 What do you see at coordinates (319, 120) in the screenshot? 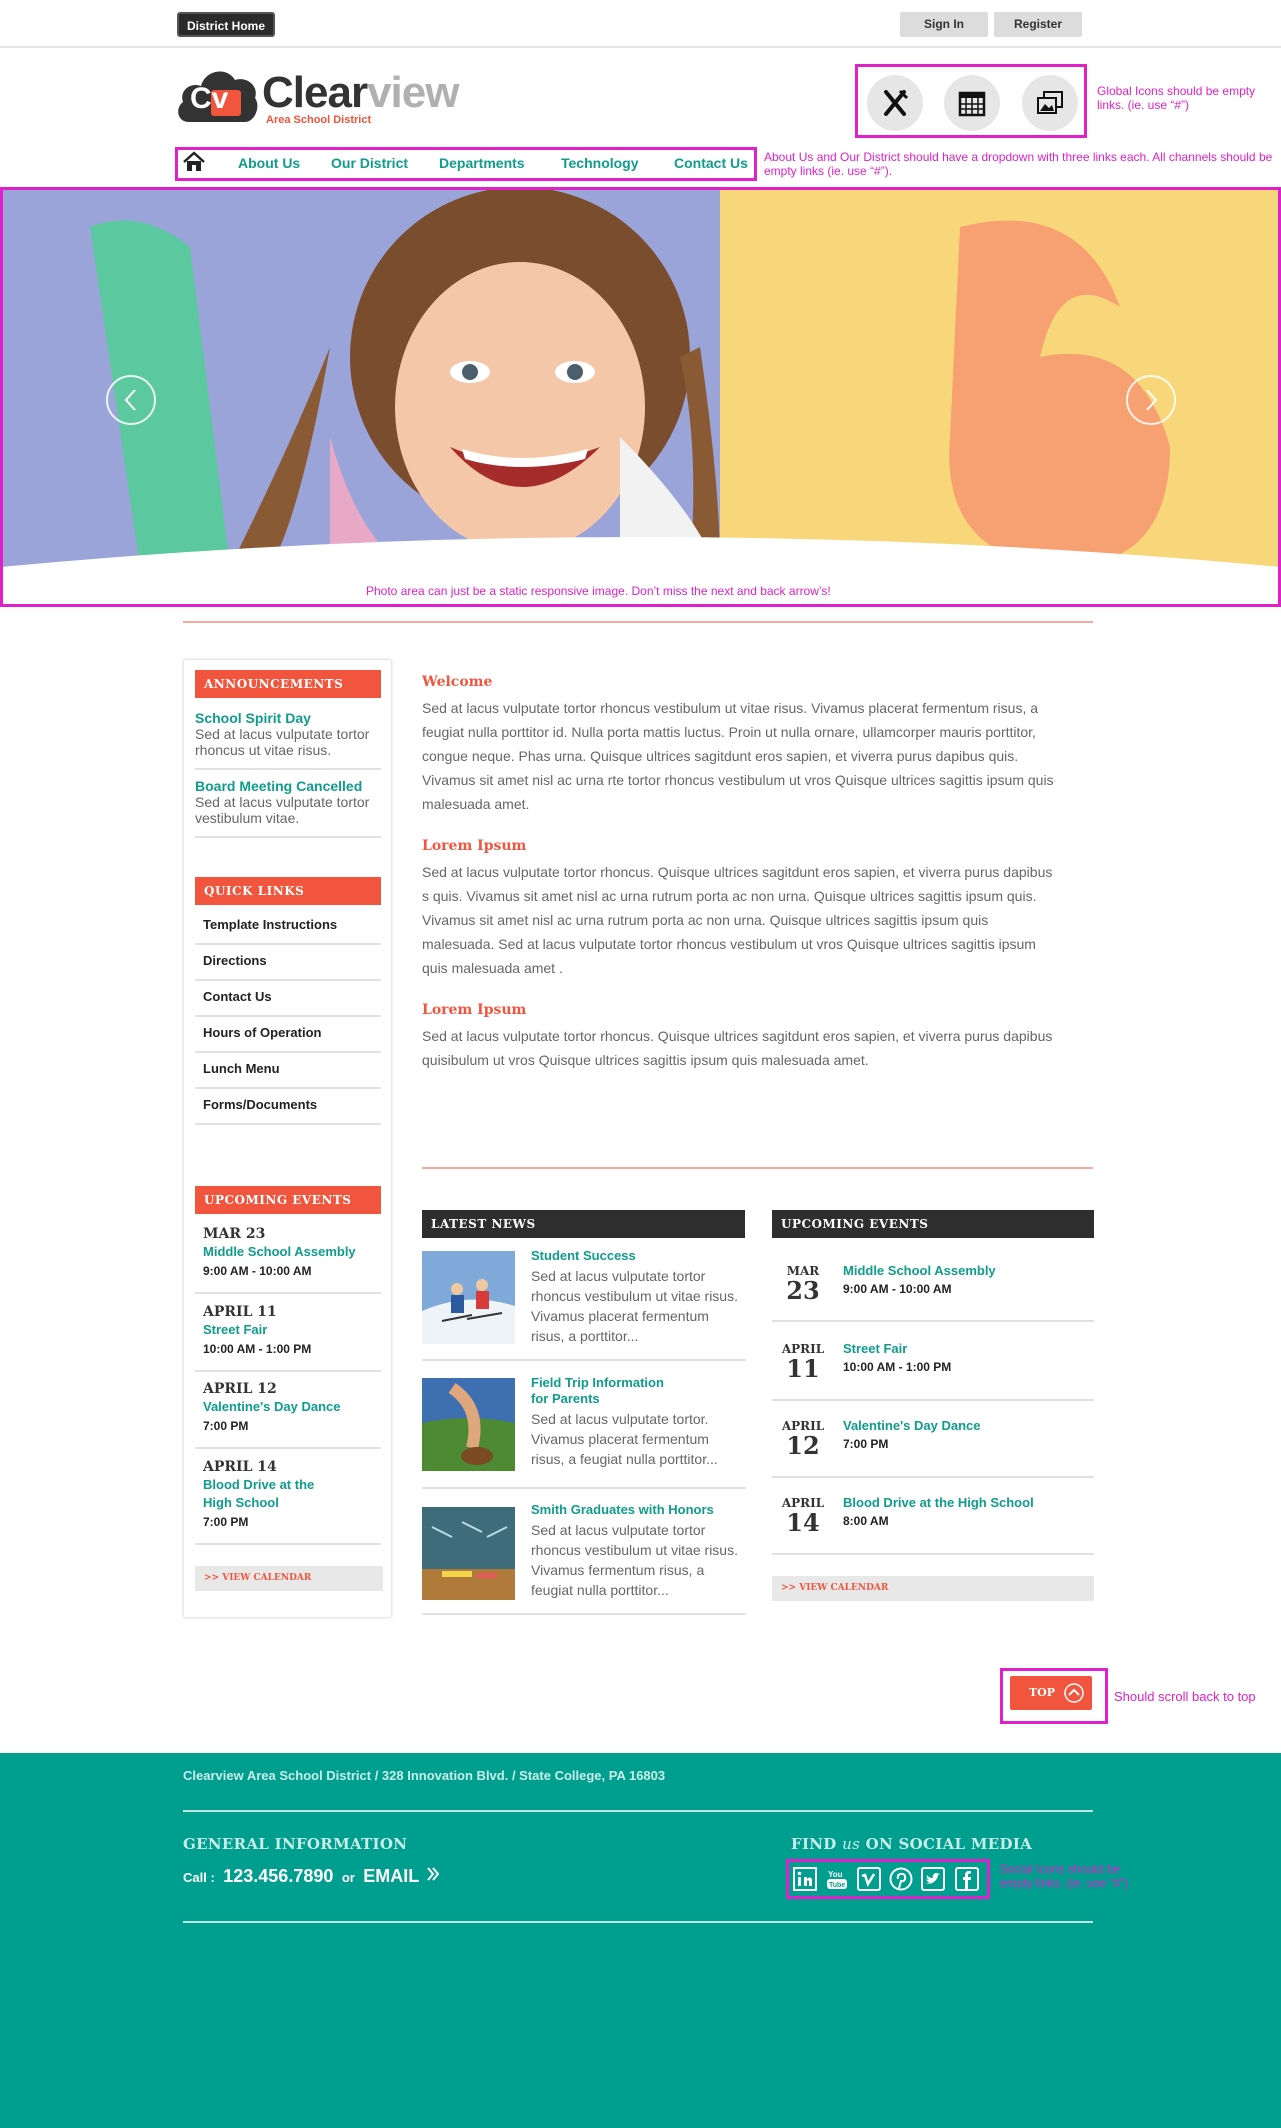
I see `logo-subtitle: Area School District` at bounding box center [319, 120].